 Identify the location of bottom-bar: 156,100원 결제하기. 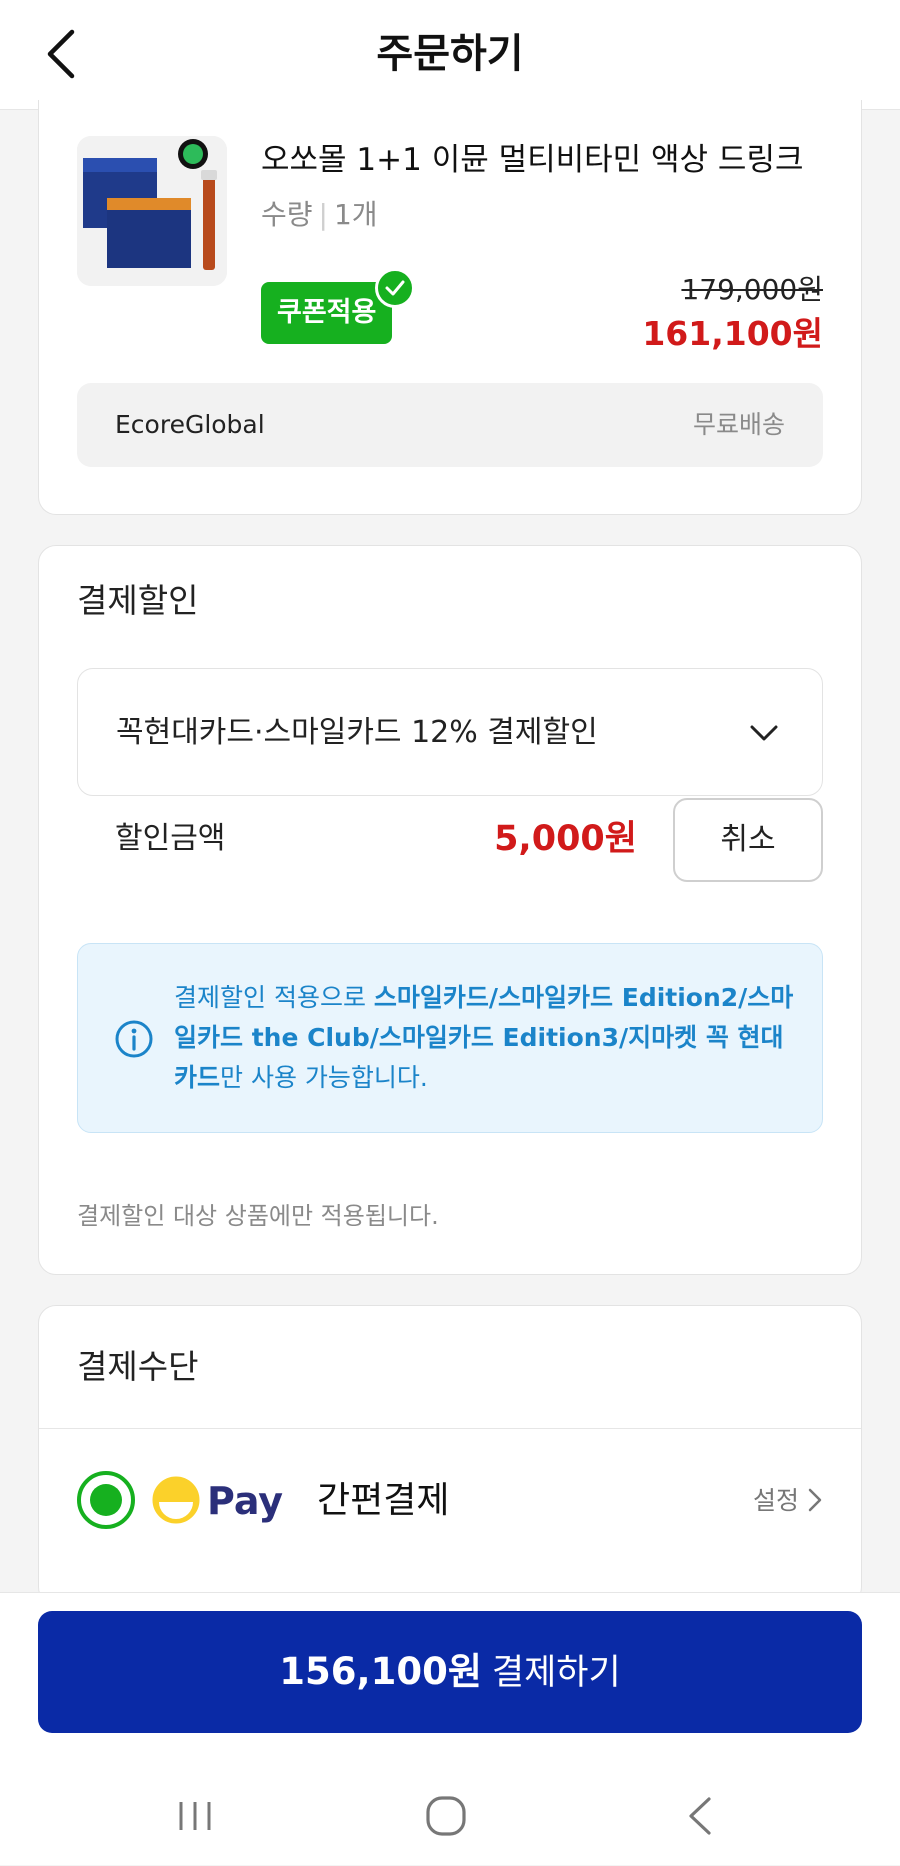
(450, 1728).